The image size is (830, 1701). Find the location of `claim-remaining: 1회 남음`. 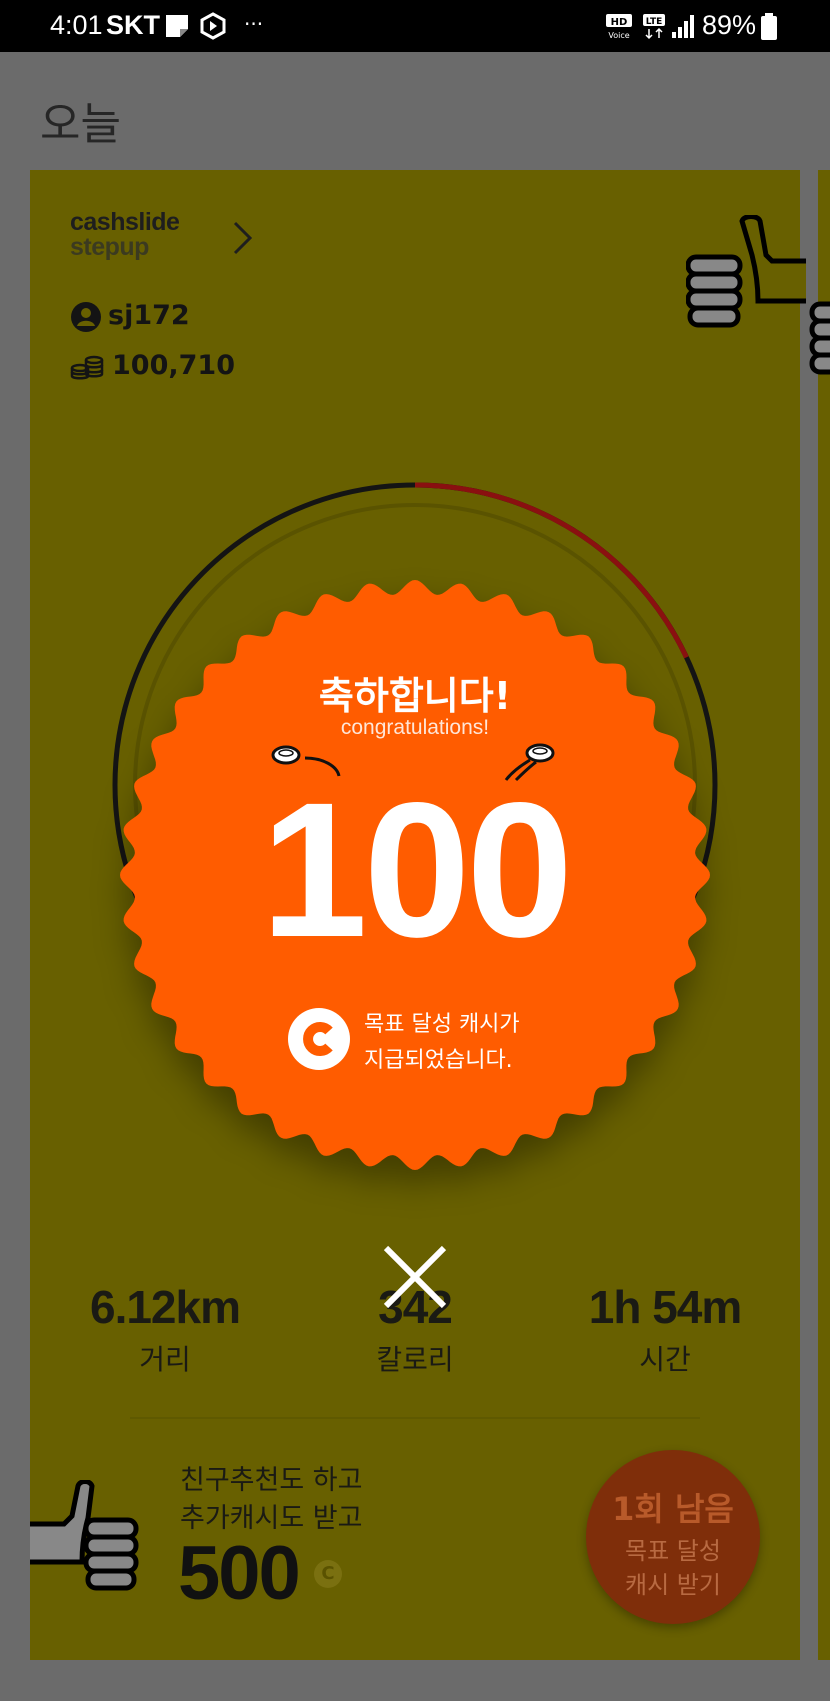

claim-remaining: 1회 남음 is located at coordinates (673, 1509).